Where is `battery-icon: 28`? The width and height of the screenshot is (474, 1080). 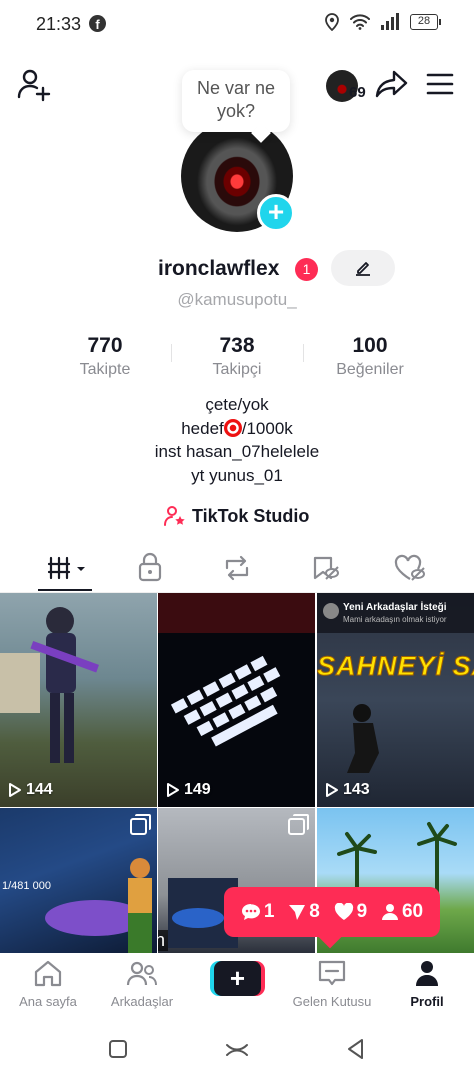 battery-icon: 28 is located at coordinates (425, 22).